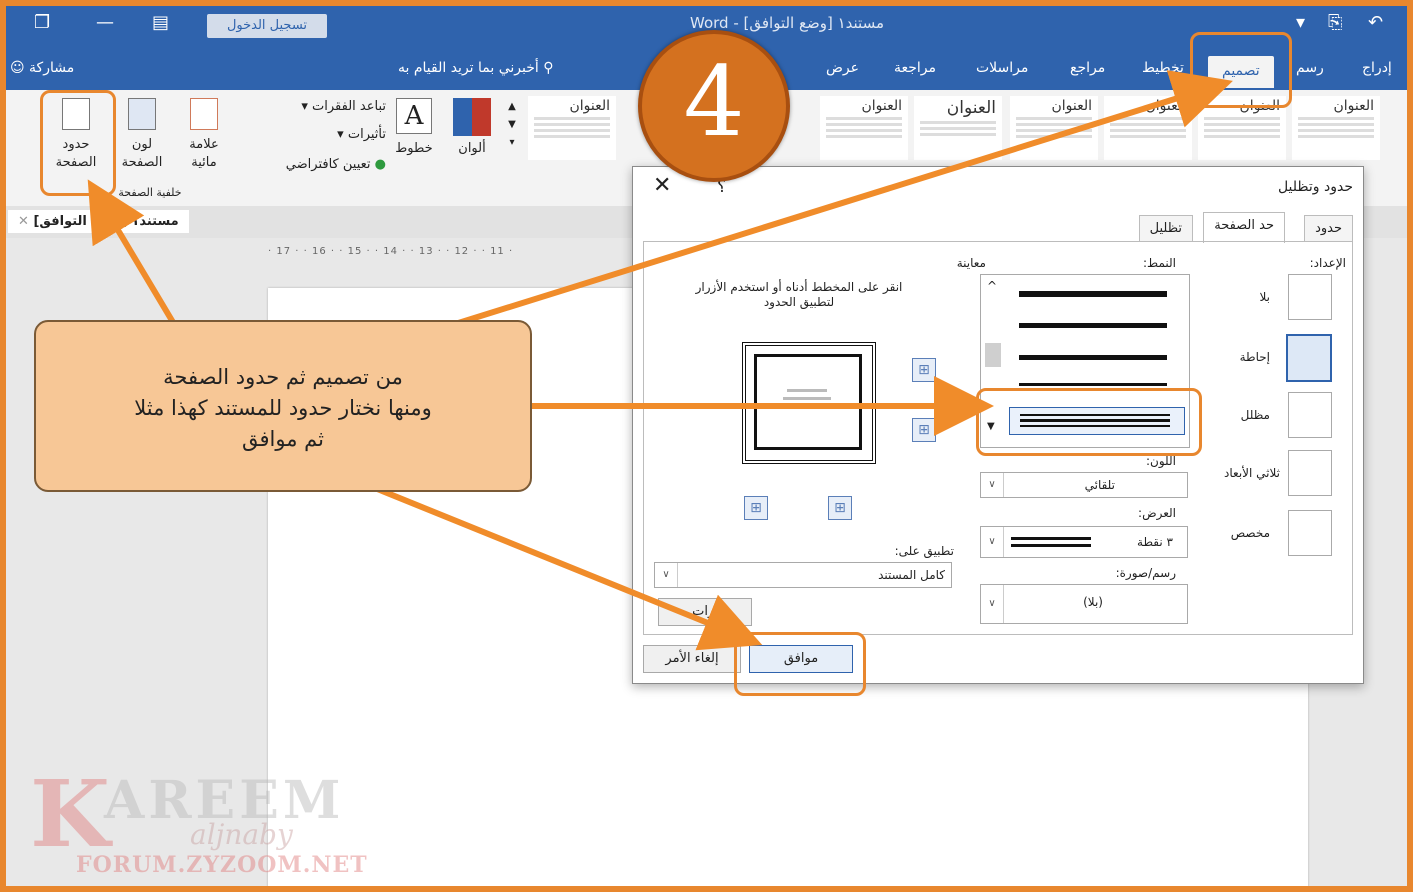 The width and height of the screenshot is (1413, 892). What do you see at coordinates (1002, 68) in the screenshot?
I see `tab-mailings: مراسلات` at bounding box center [1002, 68].